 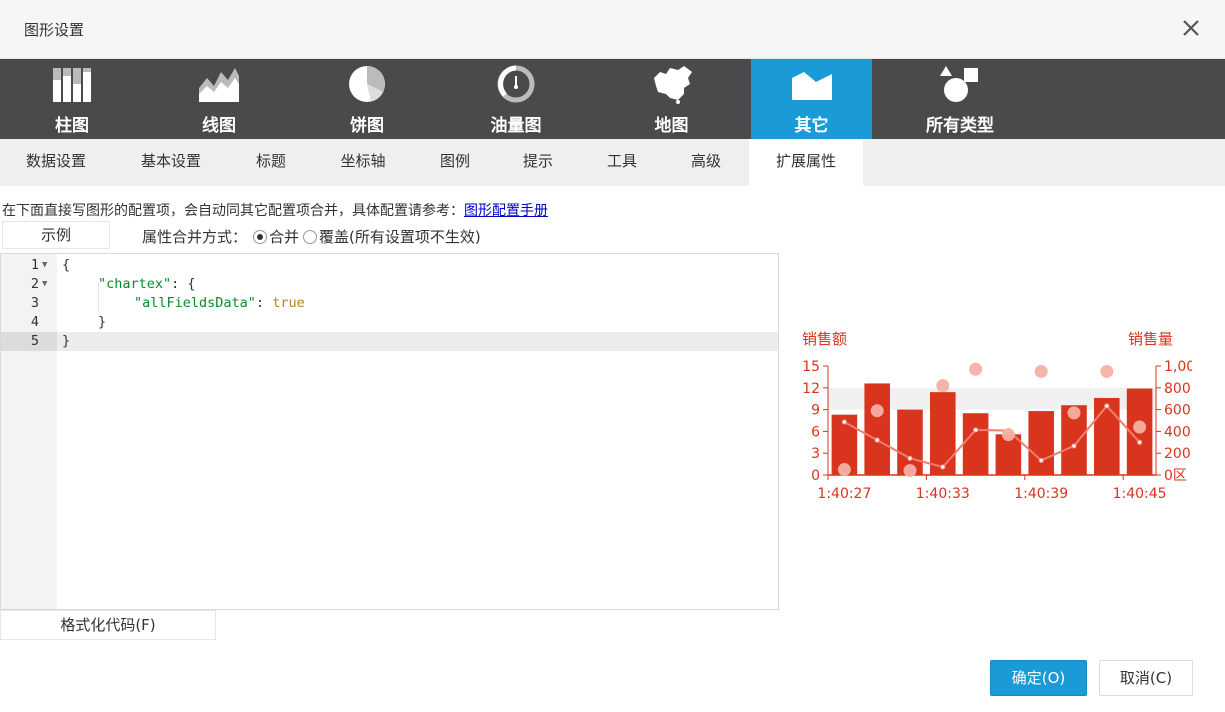 What do you see at coordinates (34, 303) in the screenshot?
I see `line-number: 3` at bounding box center [34, 303].